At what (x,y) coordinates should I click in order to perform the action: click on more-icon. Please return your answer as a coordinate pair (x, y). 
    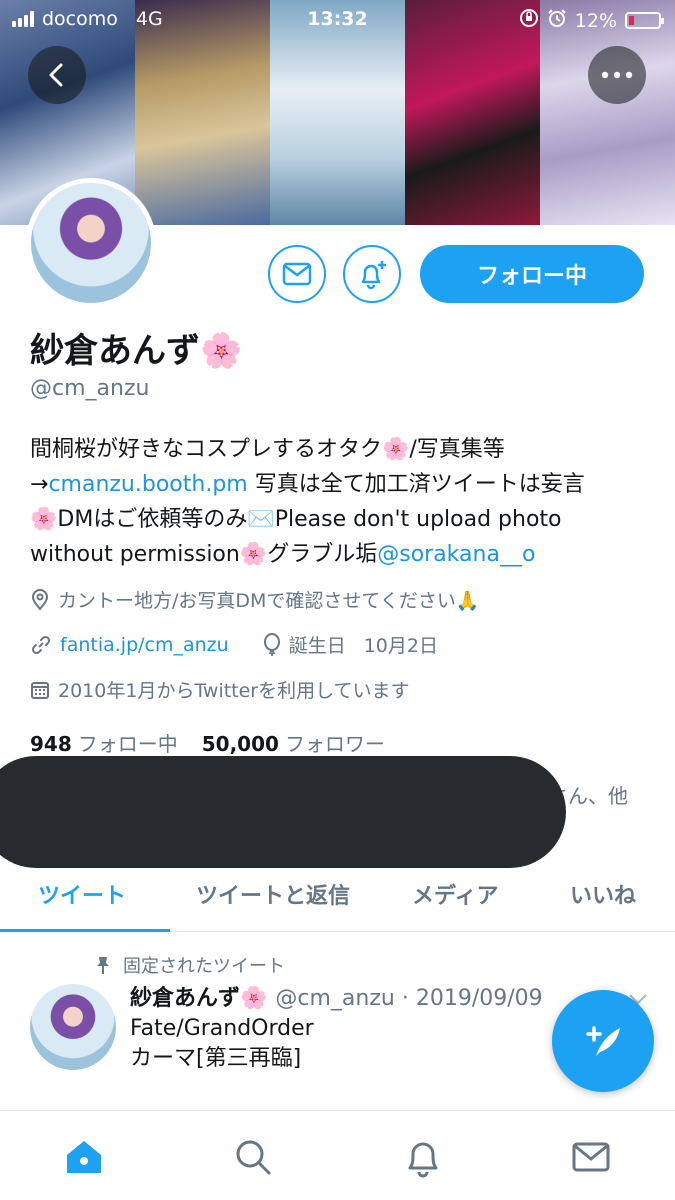
    Looking at the image, I should click on (617, 75).